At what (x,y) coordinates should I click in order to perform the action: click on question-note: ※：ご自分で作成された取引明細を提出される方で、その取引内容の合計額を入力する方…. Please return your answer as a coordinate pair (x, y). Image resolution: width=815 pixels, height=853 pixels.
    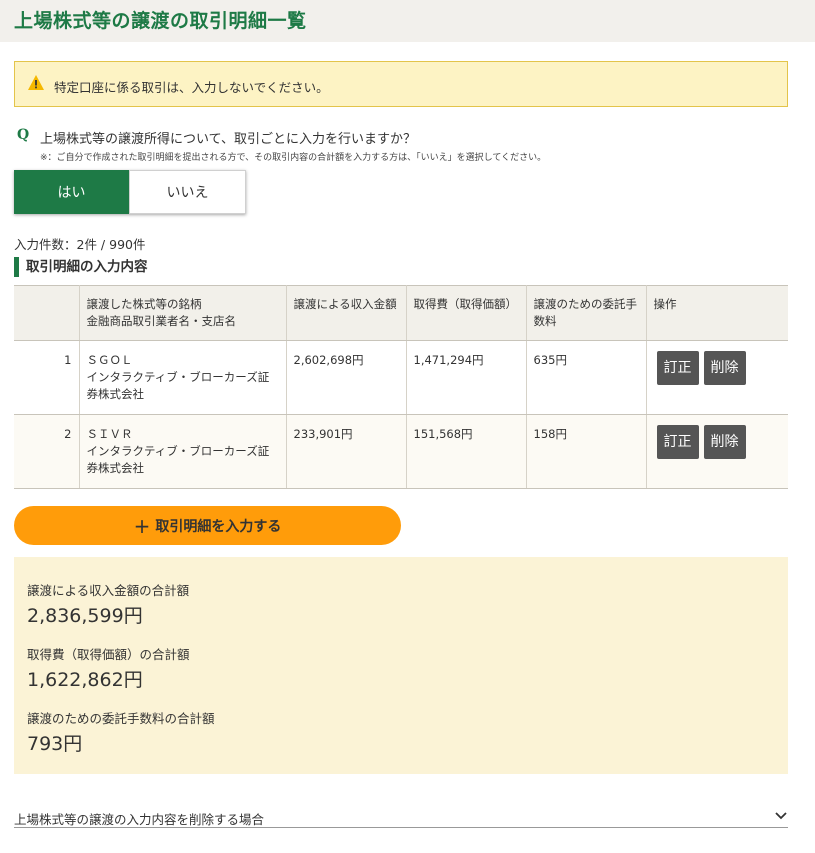
    Looking at the image, I should click on (293, 158).